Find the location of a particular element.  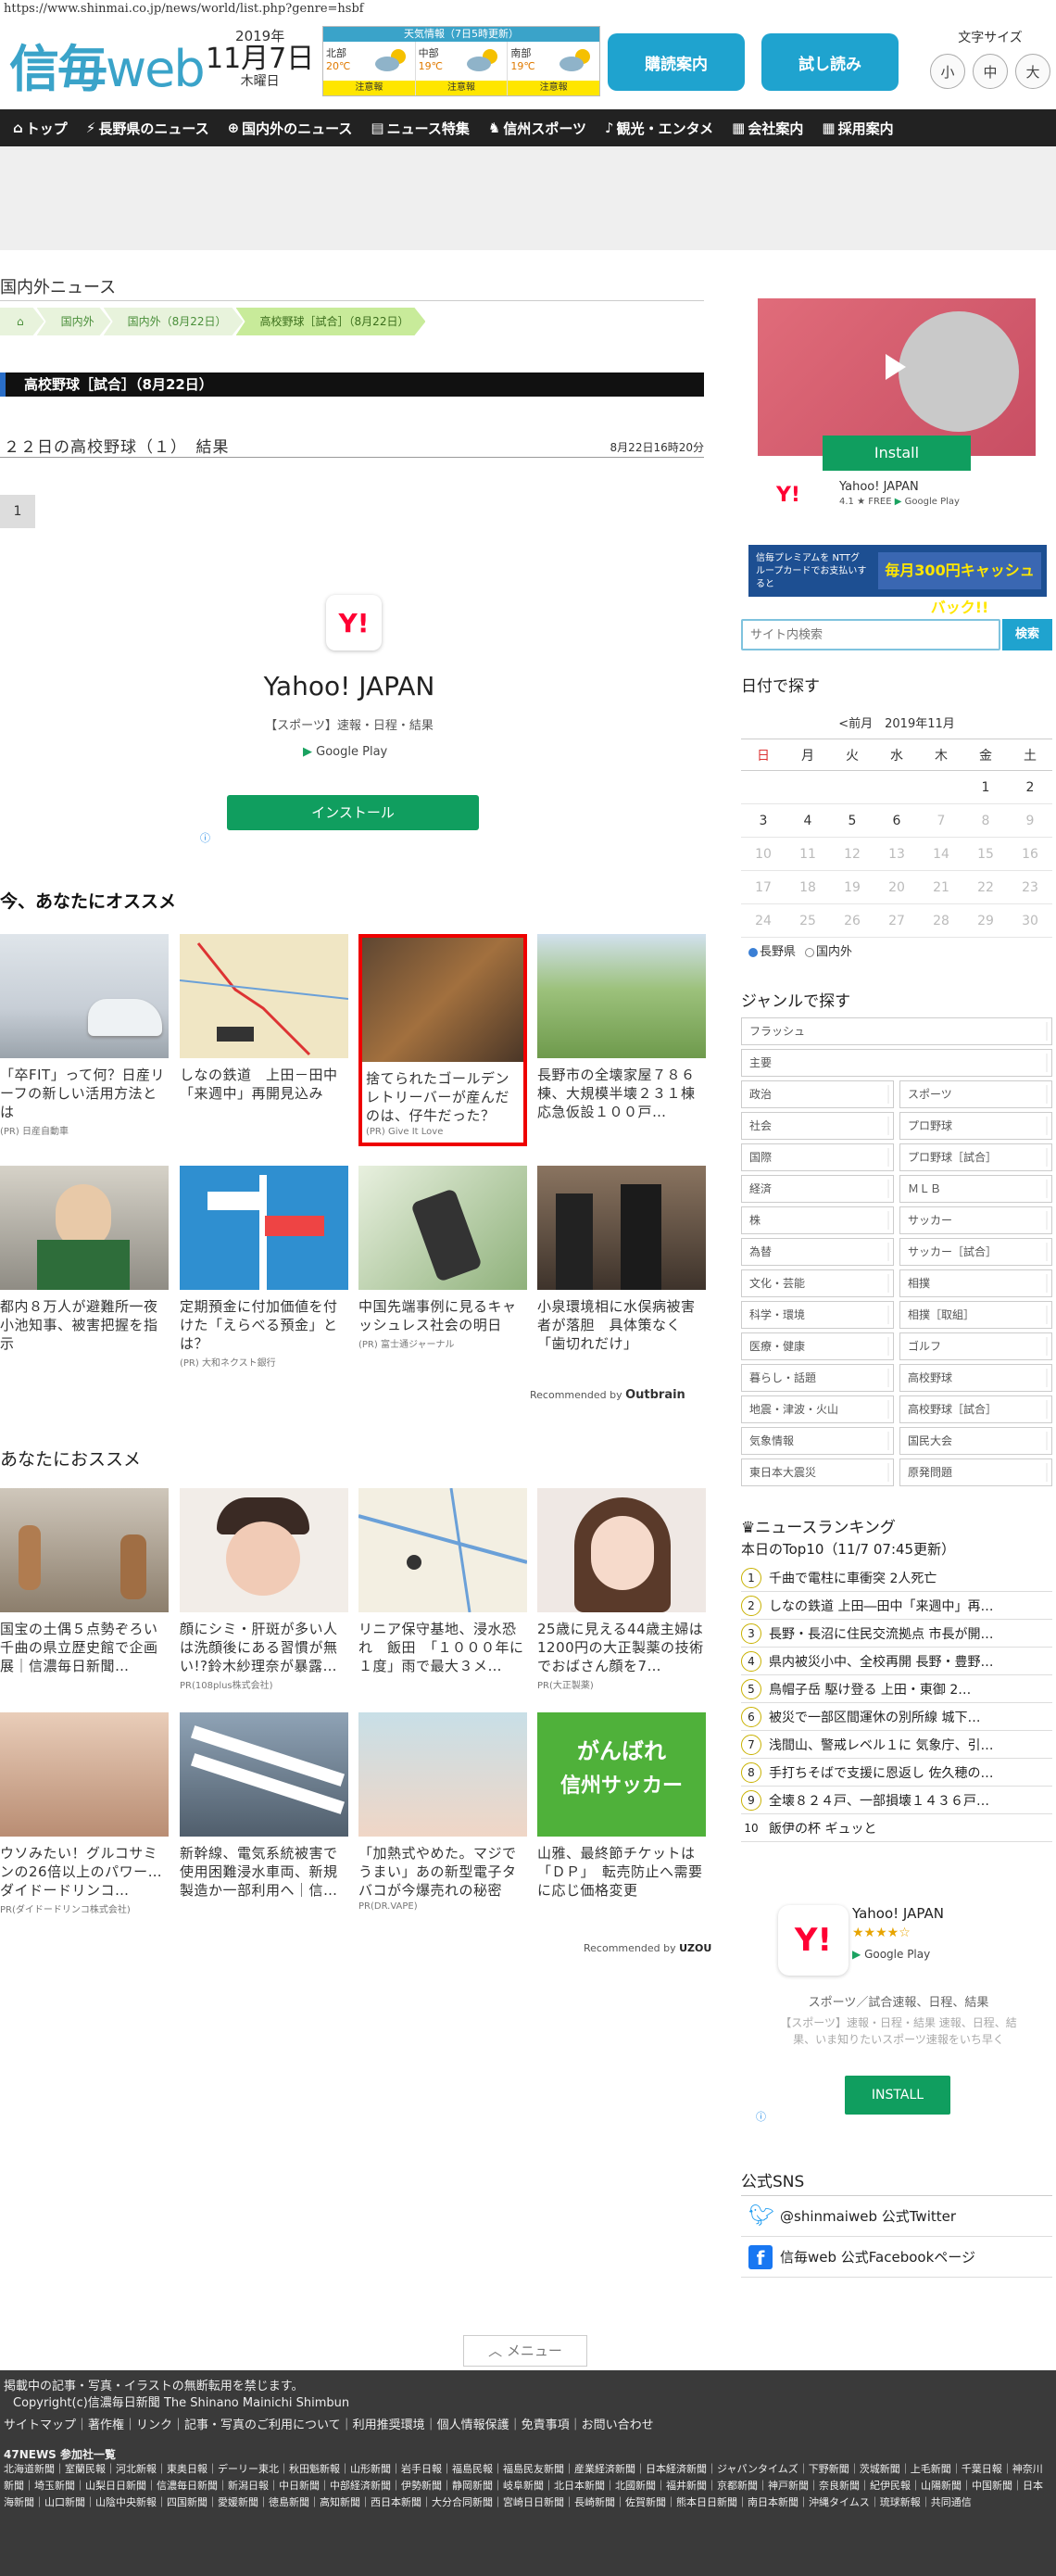

genre-button: 主要 is located at coordinates (896, 1063).